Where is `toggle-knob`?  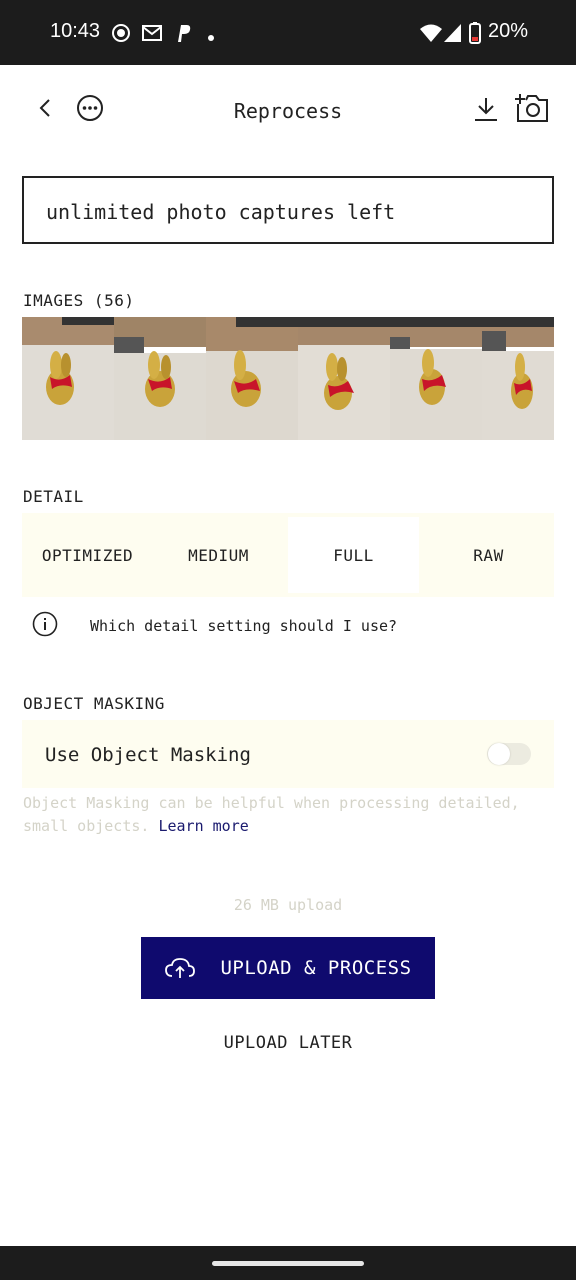
toggle-knob is located at coordinates (499, 754).